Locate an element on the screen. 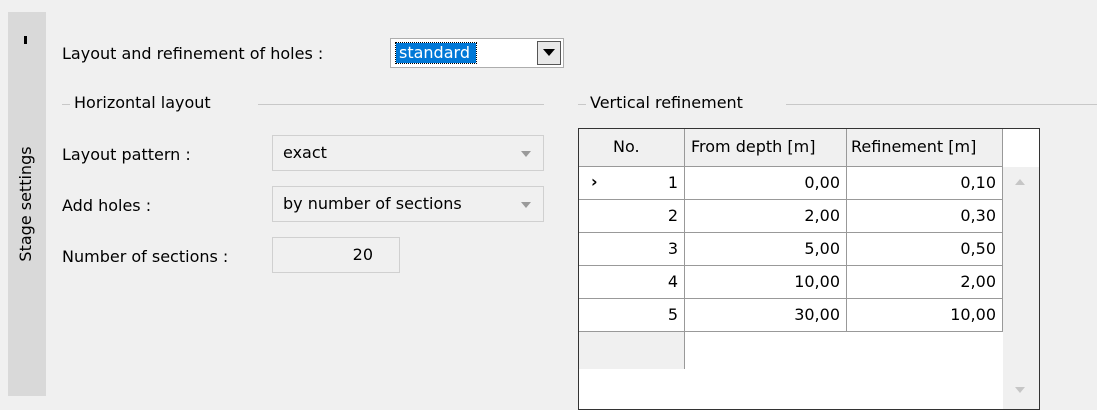 The width and height of the screenshot is (1097, 410). row-no-cell: 5 is located at coordinates (632, 315).